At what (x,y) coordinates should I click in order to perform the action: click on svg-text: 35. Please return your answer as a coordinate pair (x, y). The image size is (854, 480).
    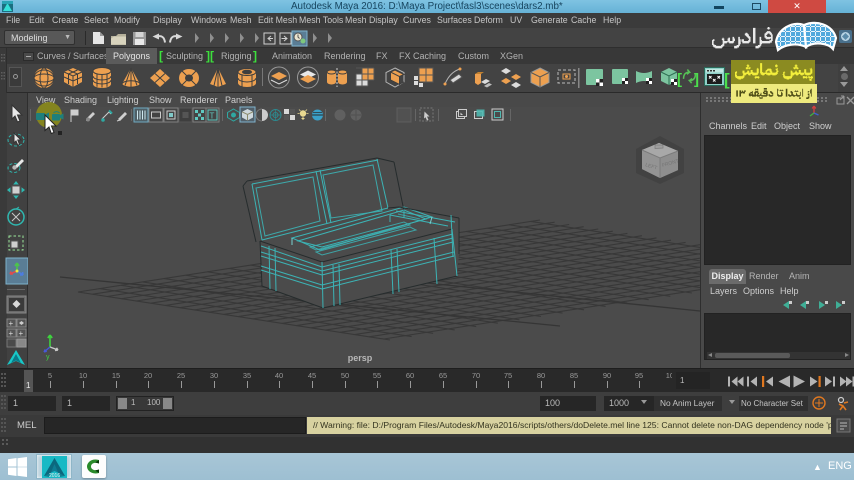
    Looking at the image, I should click on (247, 375).